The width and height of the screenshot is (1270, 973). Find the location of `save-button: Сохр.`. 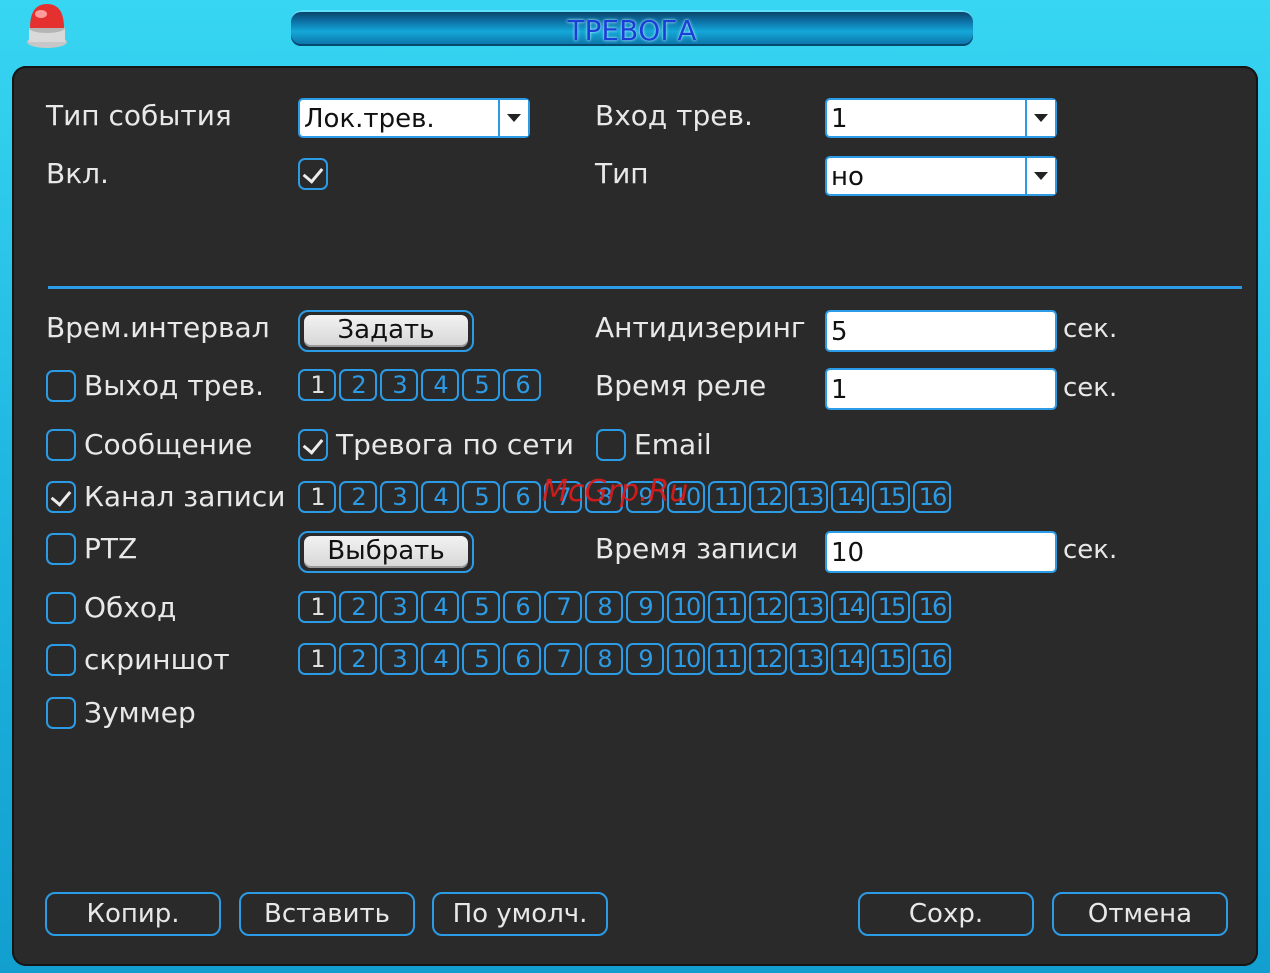

save-button: Сохр. is located at coordinates (946, 914).